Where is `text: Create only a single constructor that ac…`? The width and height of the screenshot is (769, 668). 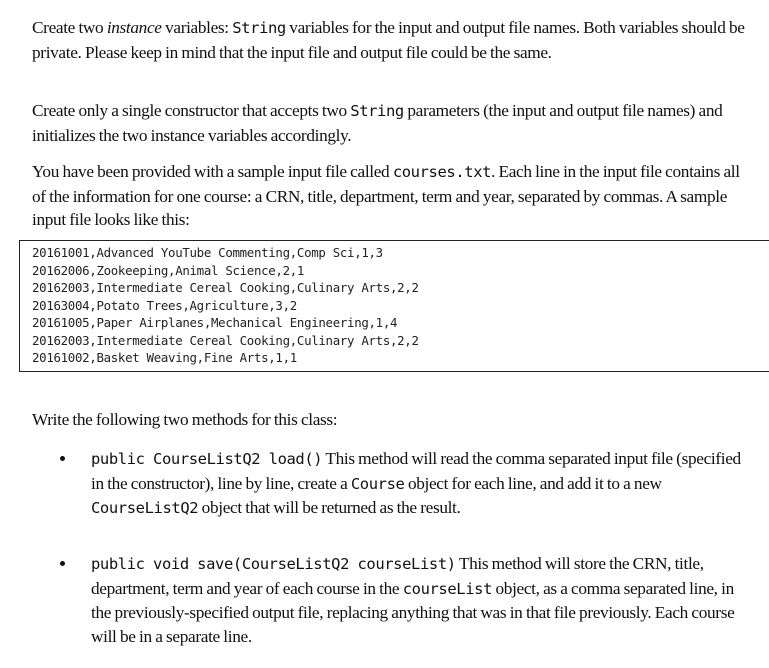
text: Create only a single constructor that ac… is located at coordinates (191, 110).